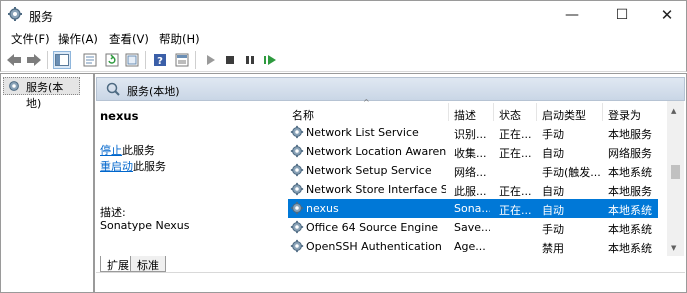 This screenshot has width=687, height=293. I want to click on window-title: 服务, so click(41, 17).